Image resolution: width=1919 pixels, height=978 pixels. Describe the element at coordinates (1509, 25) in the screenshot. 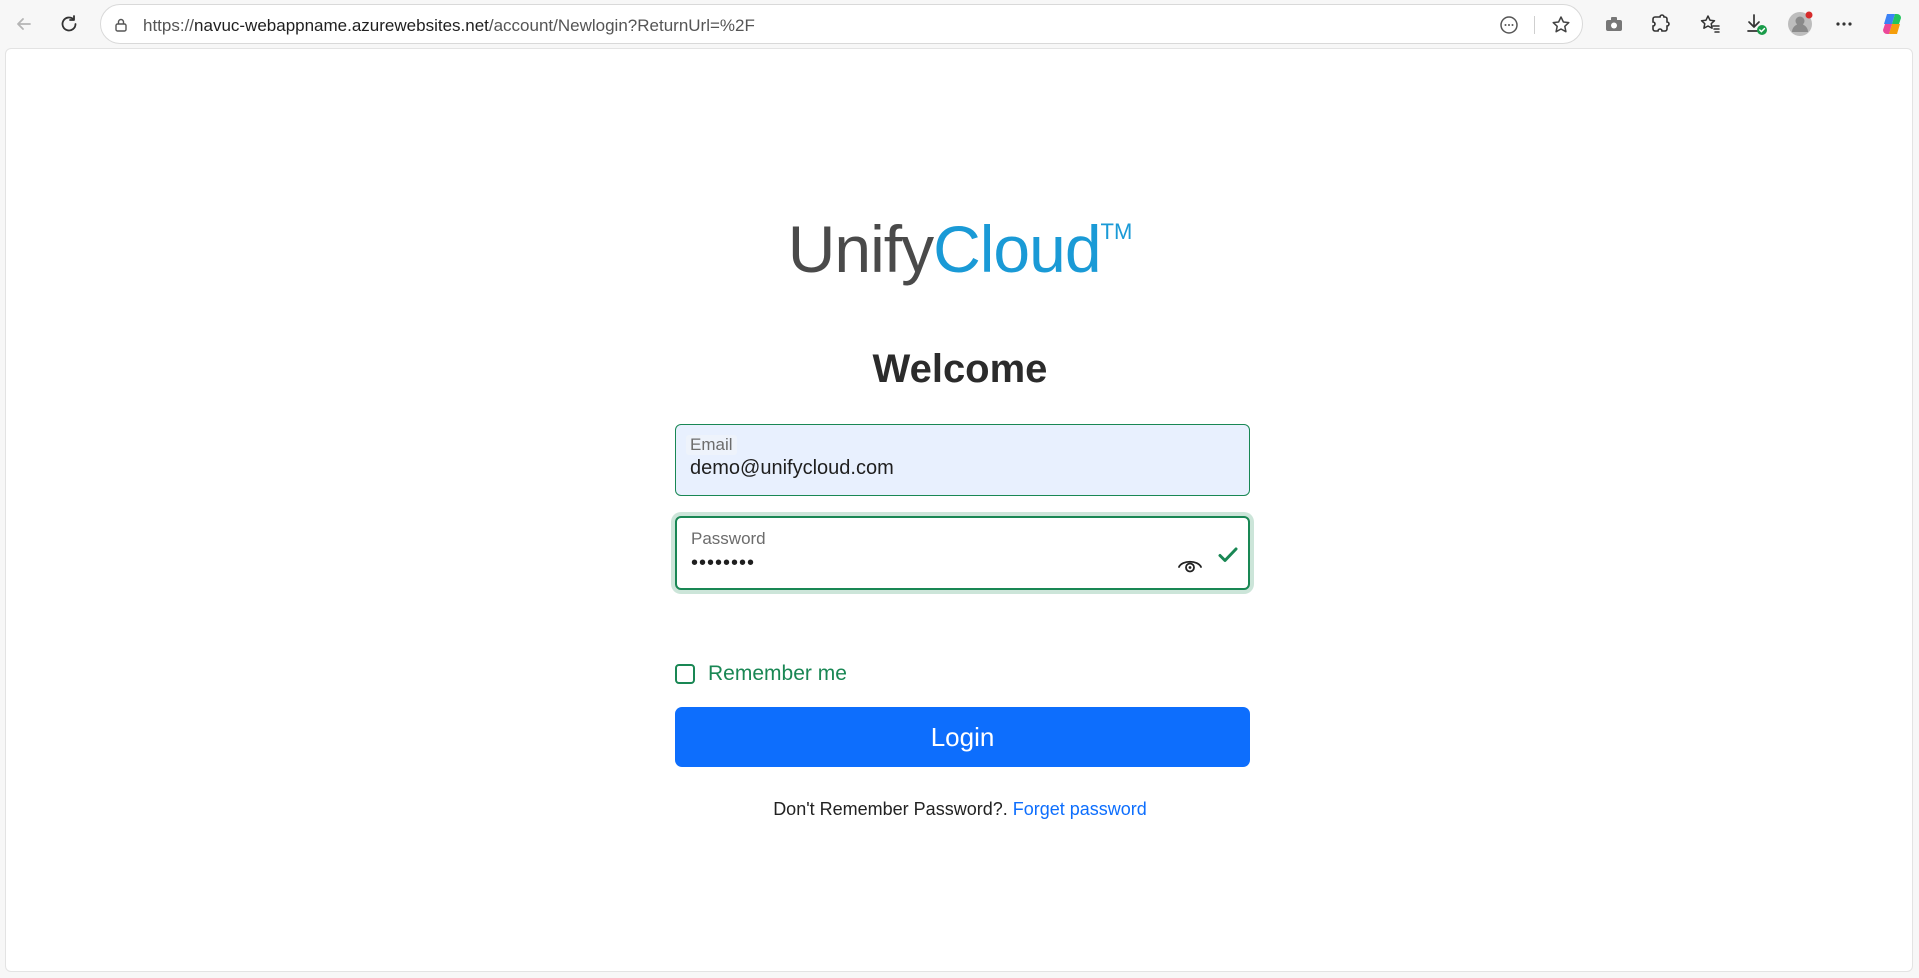

I see `read-aloud-icon` at that location.